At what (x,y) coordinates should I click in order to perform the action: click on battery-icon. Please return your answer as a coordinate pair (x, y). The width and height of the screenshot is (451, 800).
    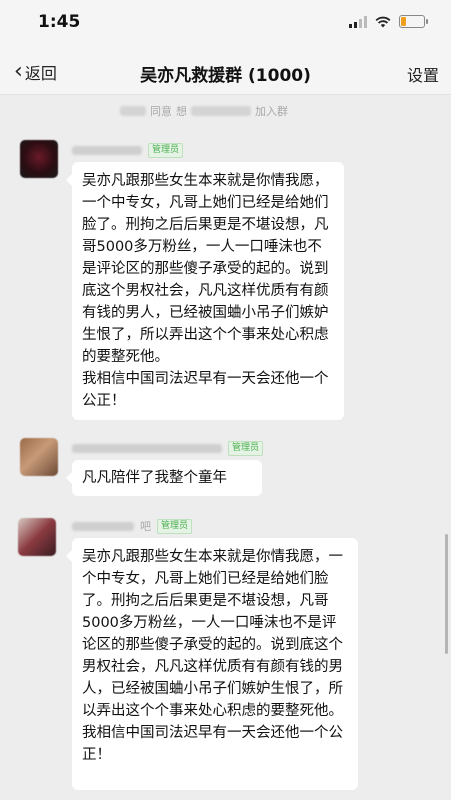
    Looking at the image, I should click on (413, 21).